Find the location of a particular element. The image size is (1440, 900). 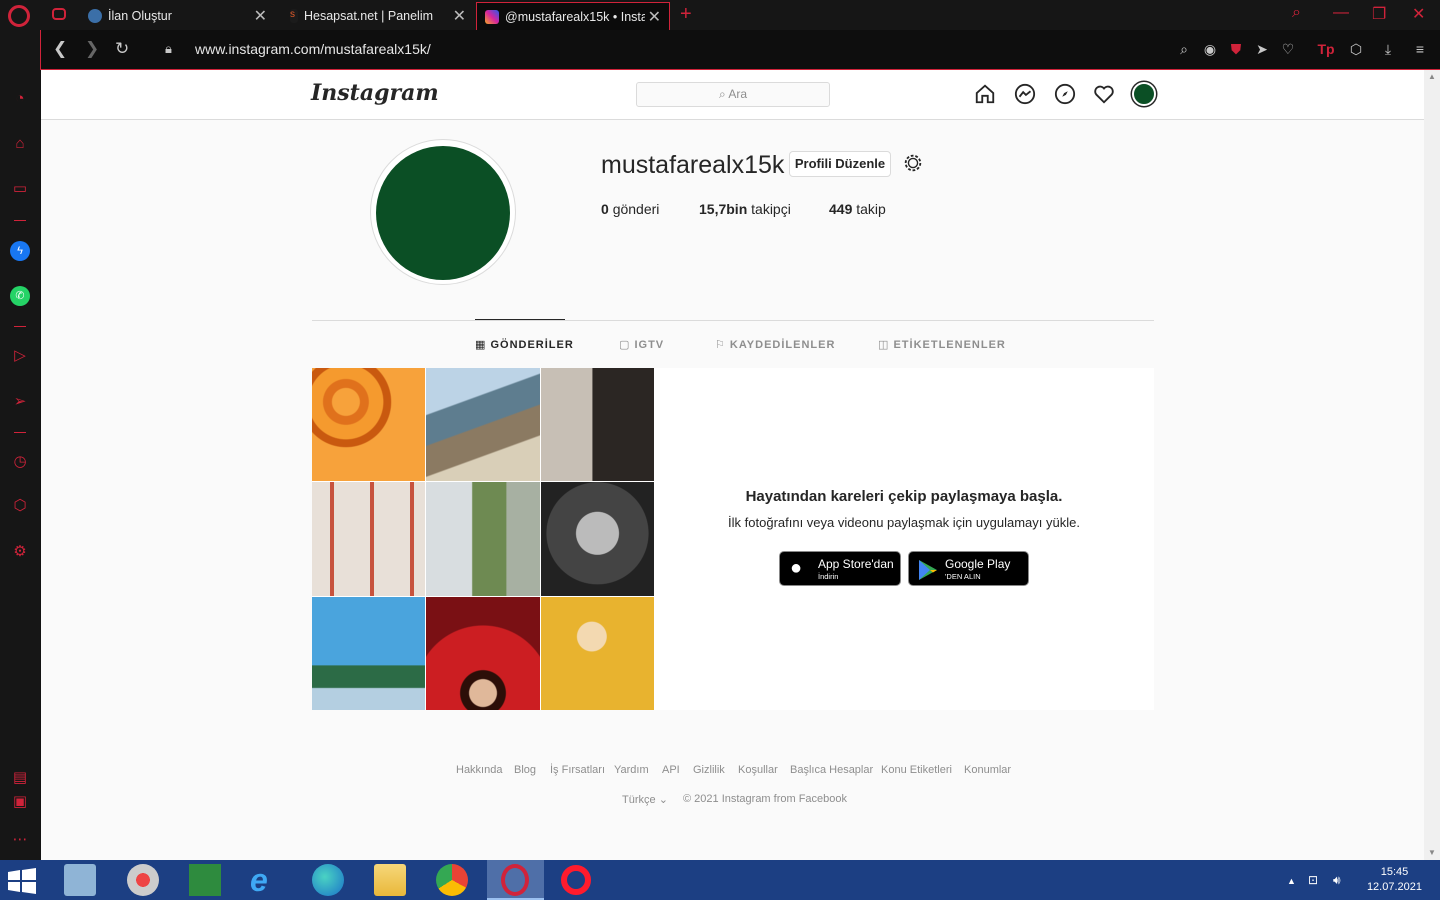

send-icon: ➤ is located at coordinates (1262, 49).